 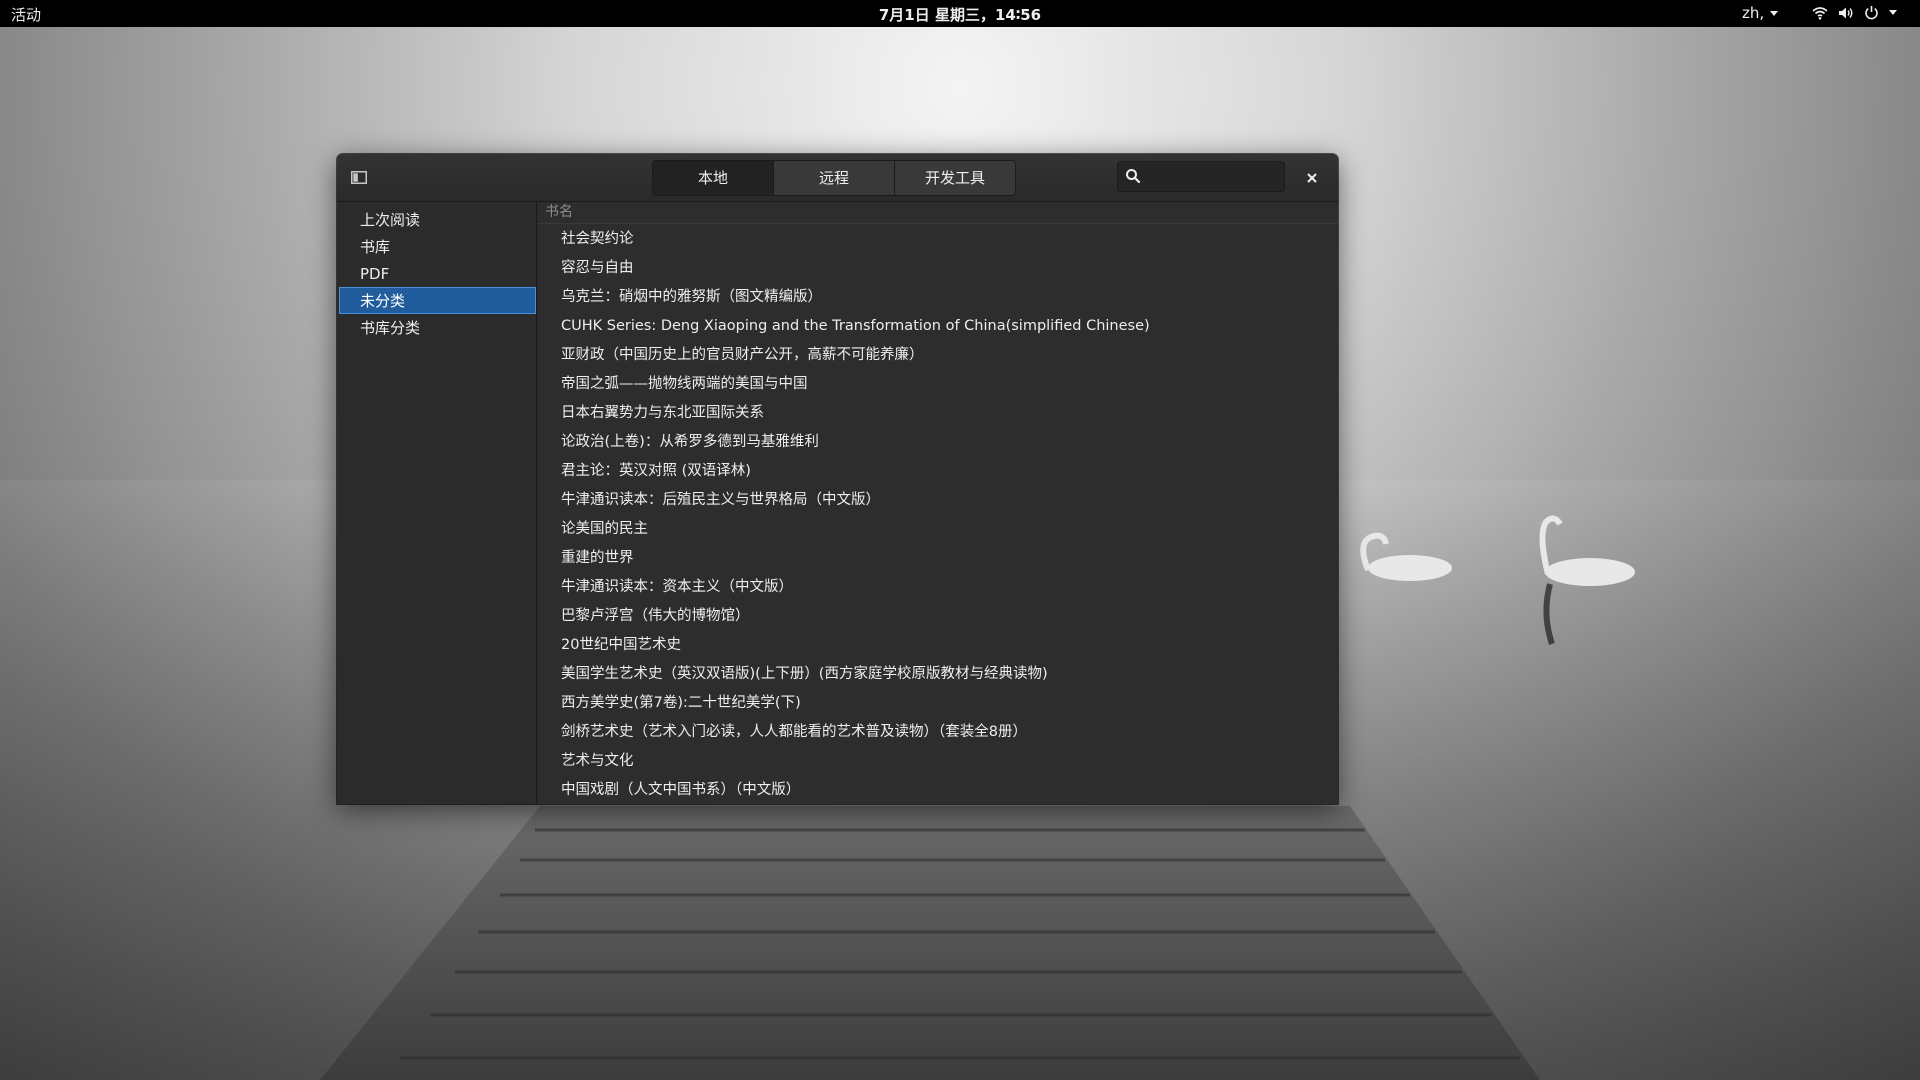 What do you see at coordinates (938, 297) in the screenshot?
I see `book-row: 乌克兰：硝烟中的雅努斯（图文精编版）` at bounding box center [938, 297].